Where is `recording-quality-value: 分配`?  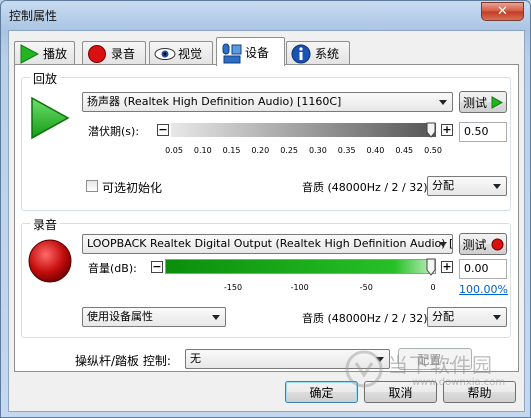
recording-quality-value: 分配 is located at coordinates (443, 316).